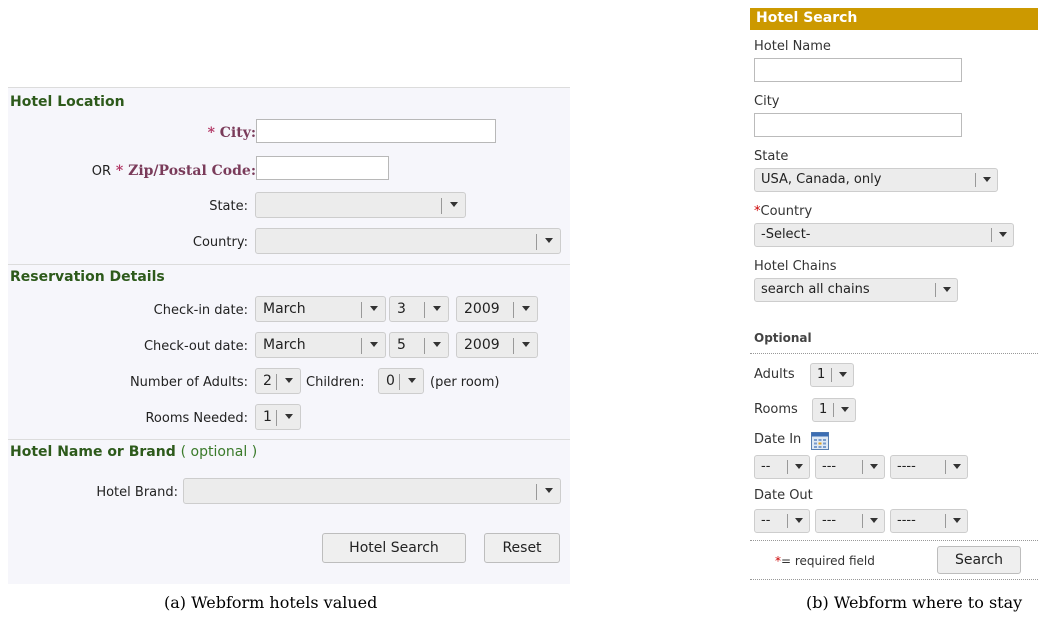  I want to click on optional-heading: Optional, so click(783, 338).